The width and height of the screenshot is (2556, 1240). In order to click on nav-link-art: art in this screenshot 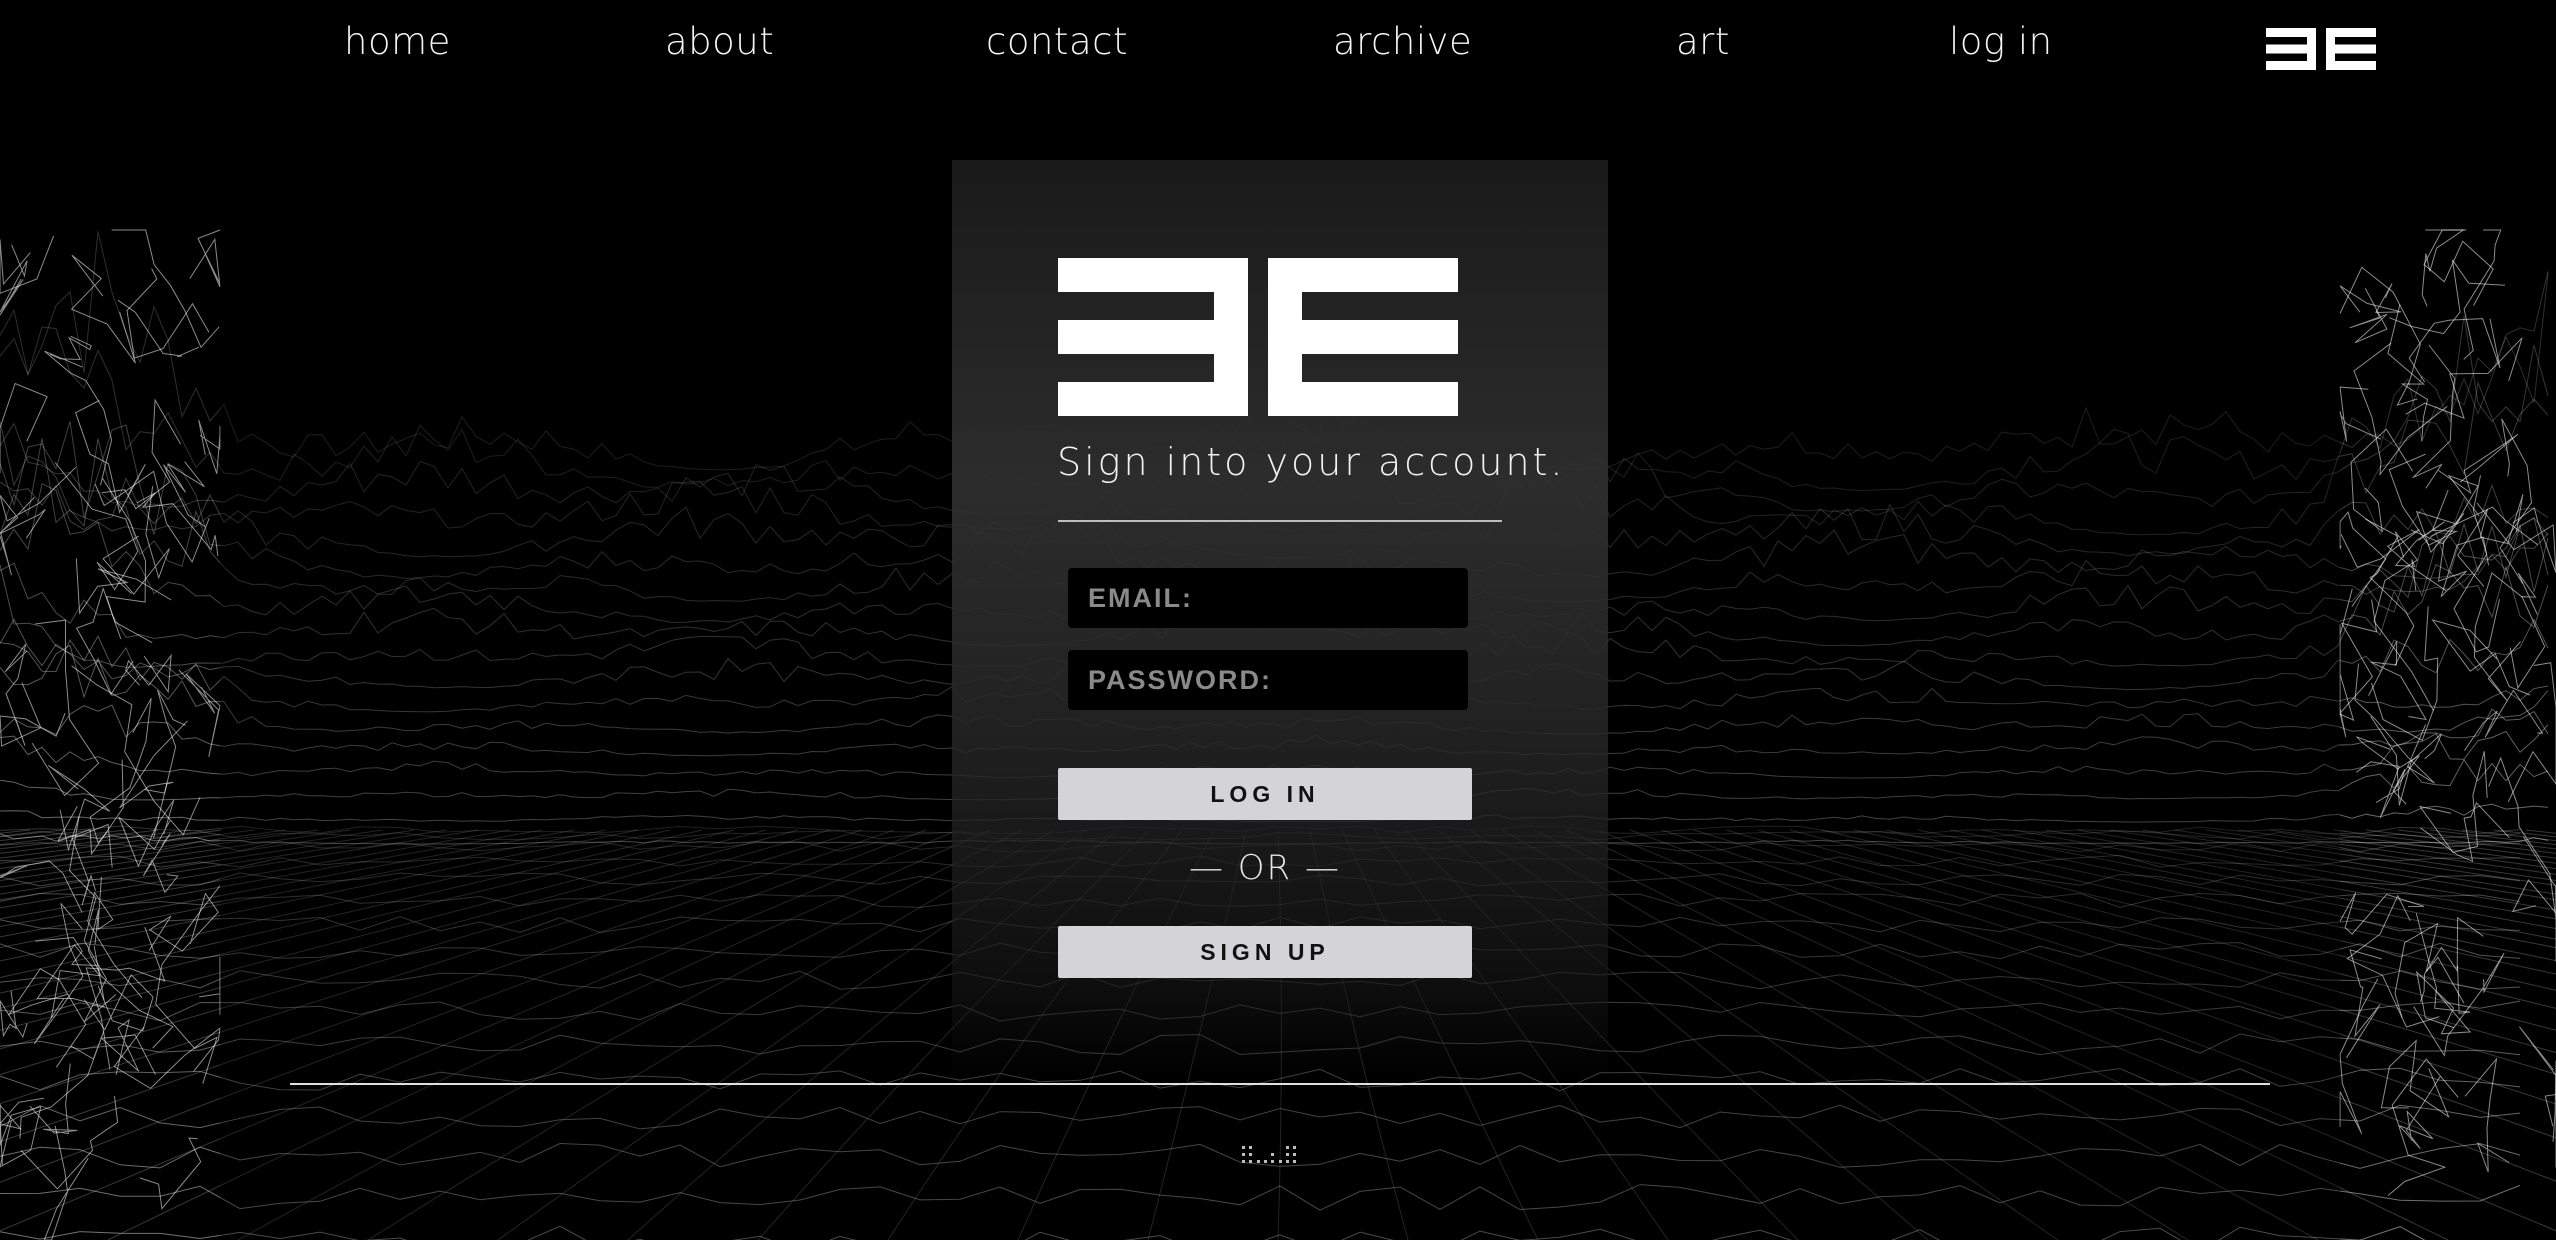, I will do `click(1703, 41)`.